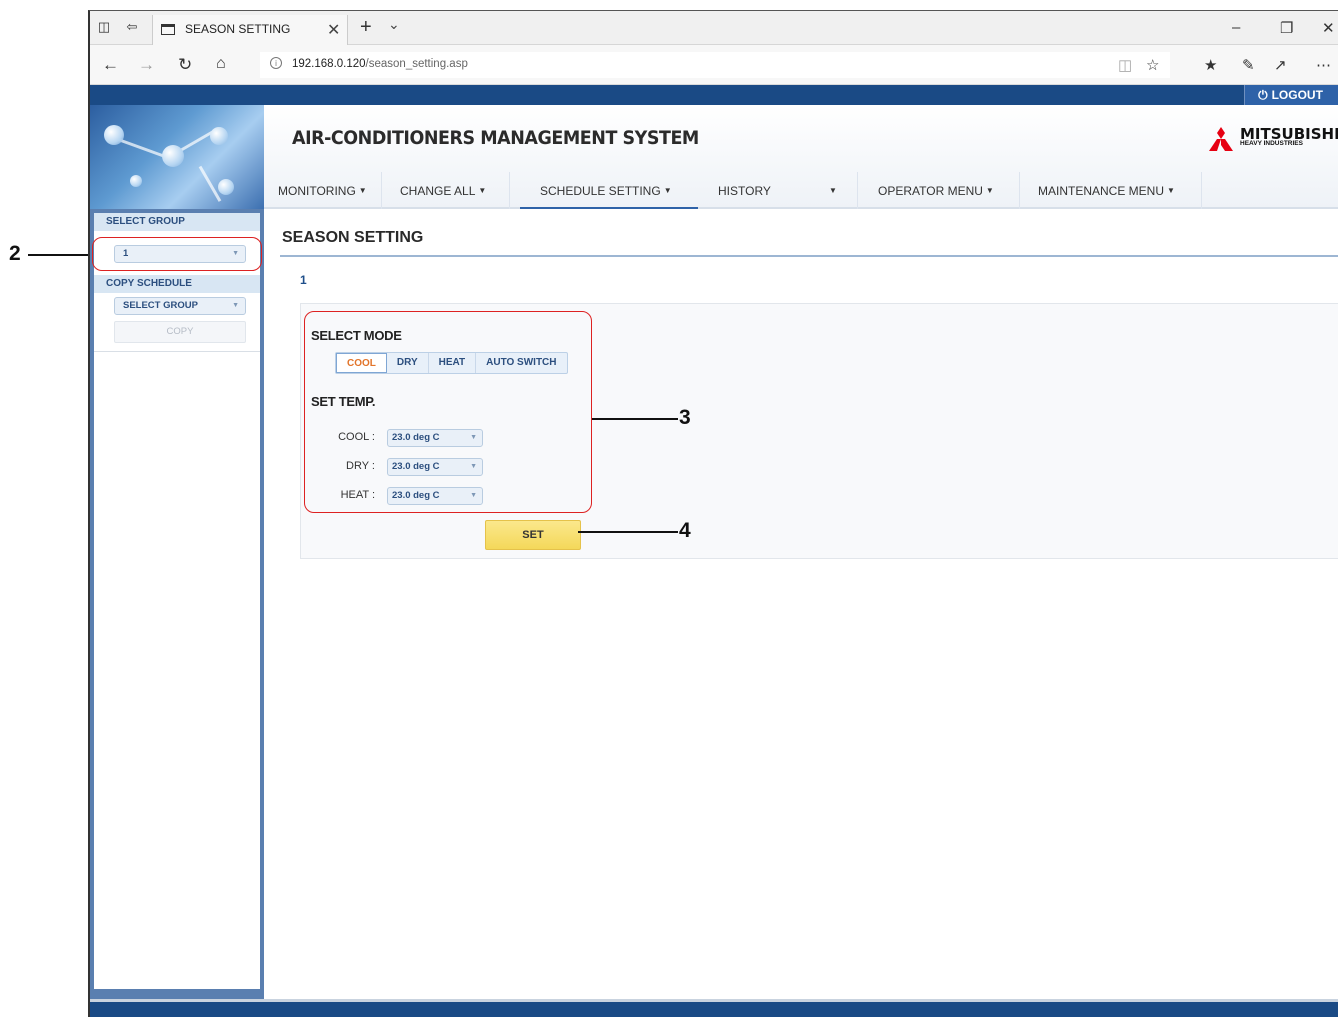 This screenshot has width=1338, height=1017. Describe the element at coordinates (533, 535) in the screenshot. I see `set-button: SET` at that location.